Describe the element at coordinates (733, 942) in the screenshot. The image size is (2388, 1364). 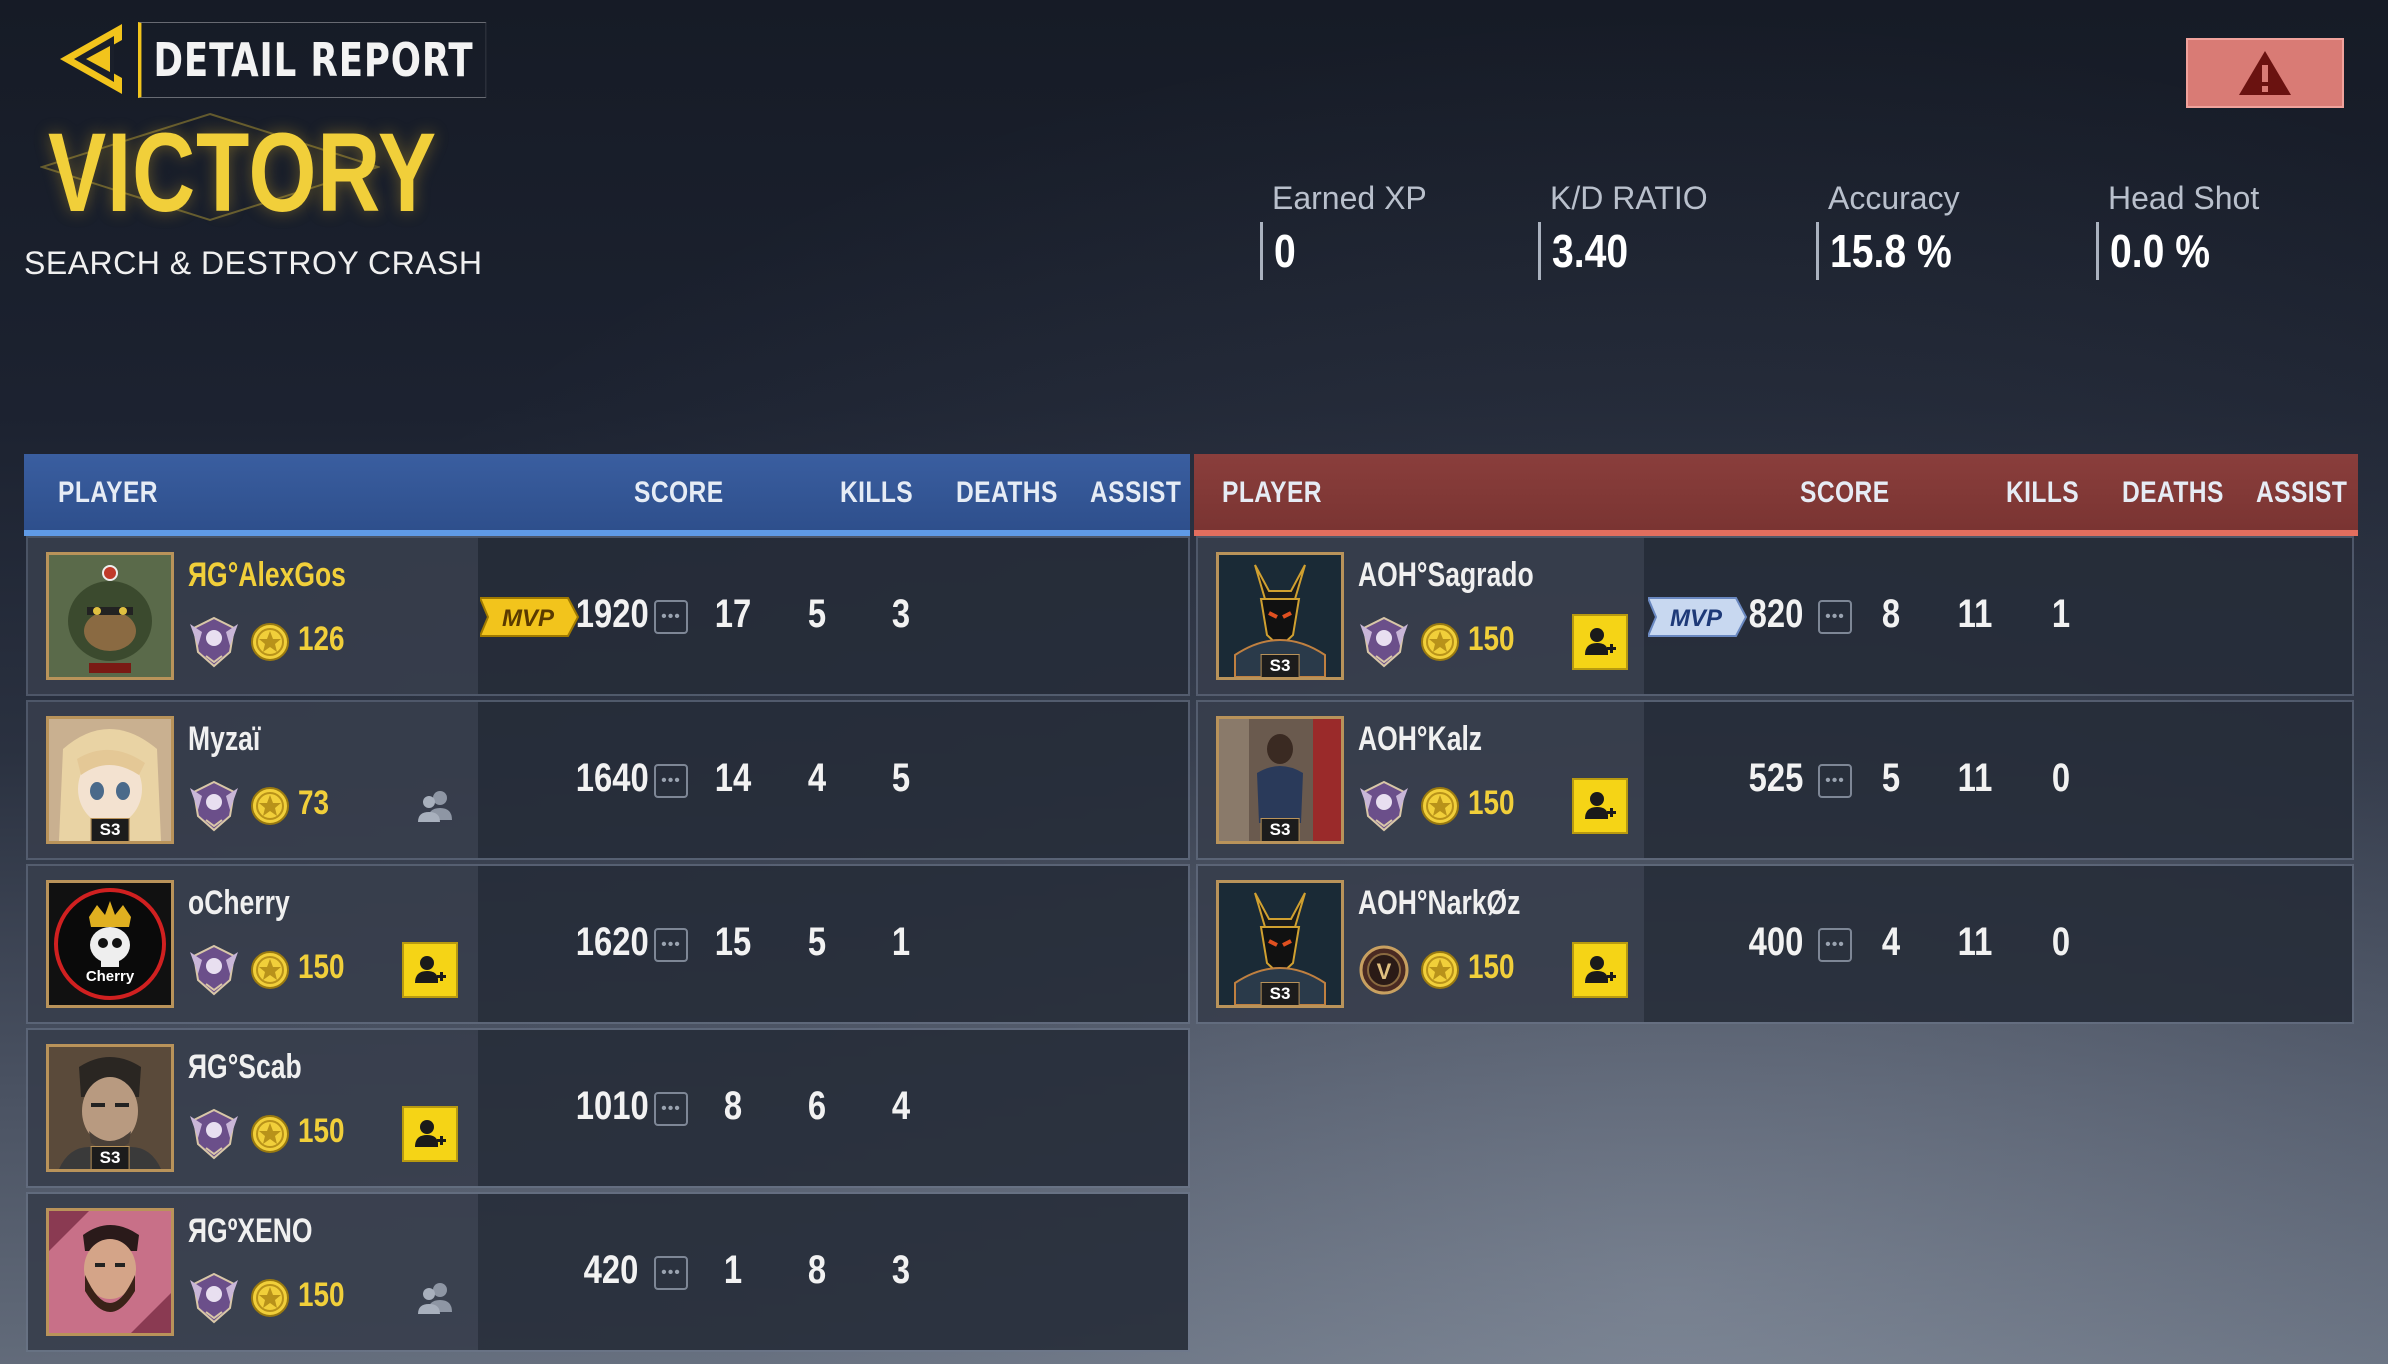
I see `player-kills: 15` at that location.